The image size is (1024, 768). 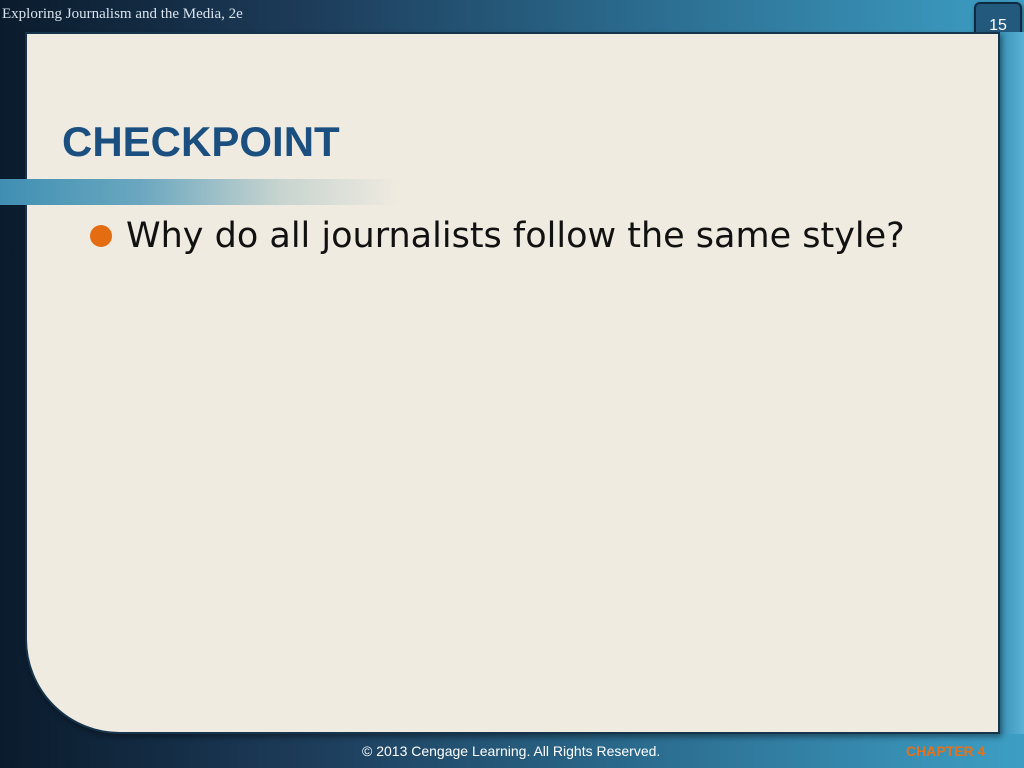 What do you see at coordinates (122, 14) in the screenshot?
I see `presentation-title: Exploring Journalism and the Media, 2e` at bounding box center [122, 14].